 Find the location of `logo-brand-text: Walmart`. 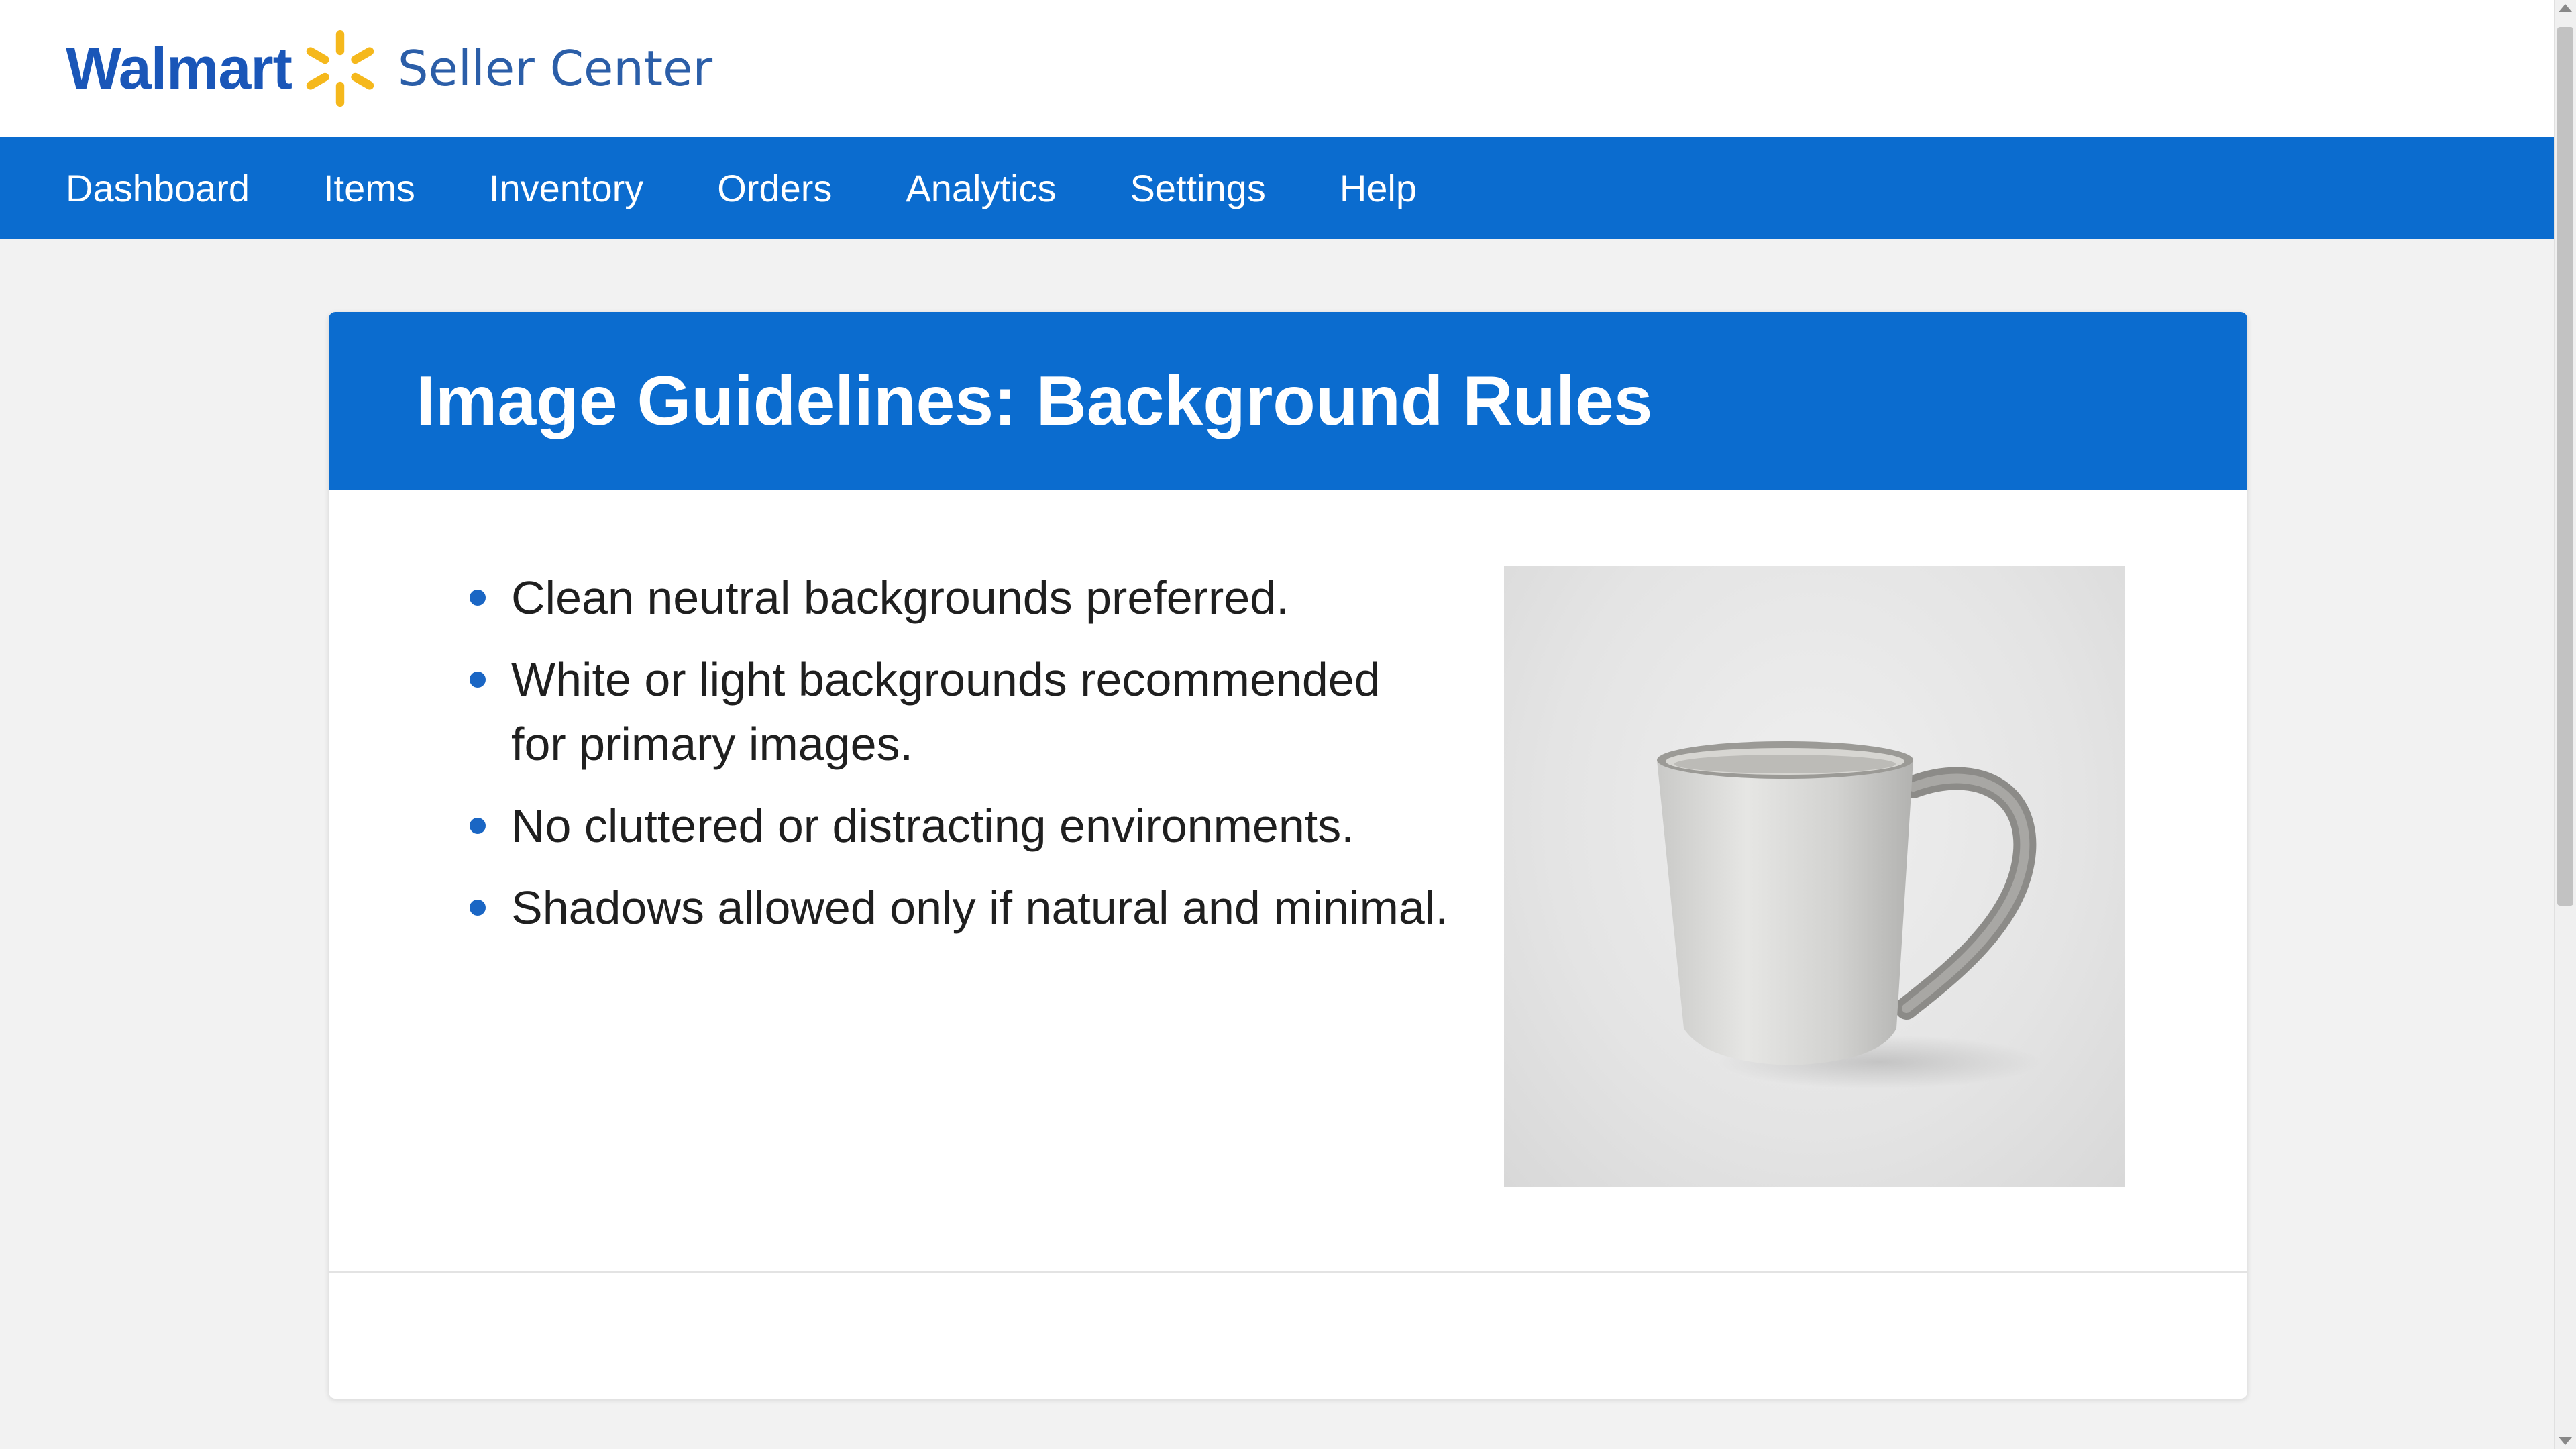

logo-brand-text: Walmart is located at coordinates (179, 68).